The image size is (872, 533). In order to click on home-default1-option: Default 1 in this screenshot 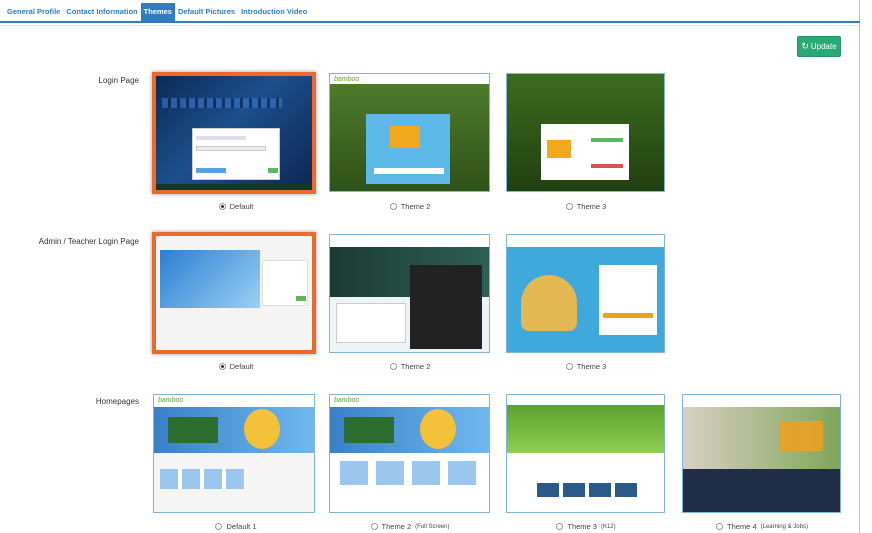, I will do `click(236, 526)`.